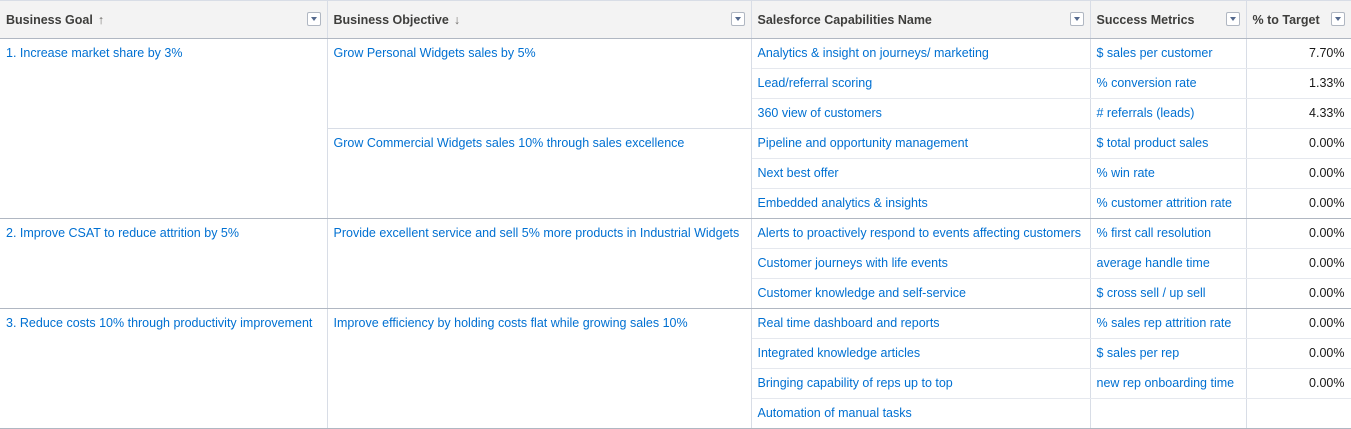 This screenshot has height=429, width=1351. Describe the element at coordinates (1151, 293) in the screenshot. I see `metric-link: $ cross sell / up sell` at that location.